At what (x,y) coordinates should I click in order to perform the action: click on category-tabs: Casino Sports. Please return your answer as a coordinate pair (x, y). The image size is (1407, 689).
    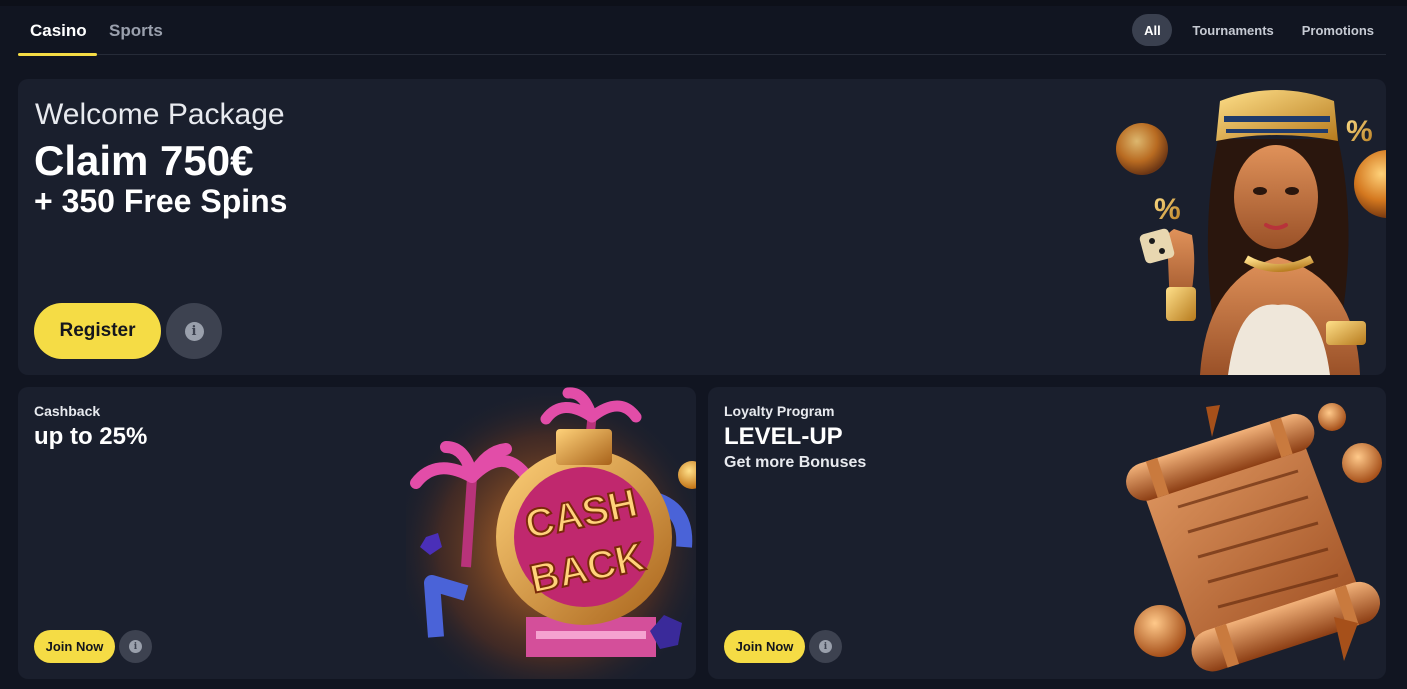
    Looking at the image, I should click on (96, 31).